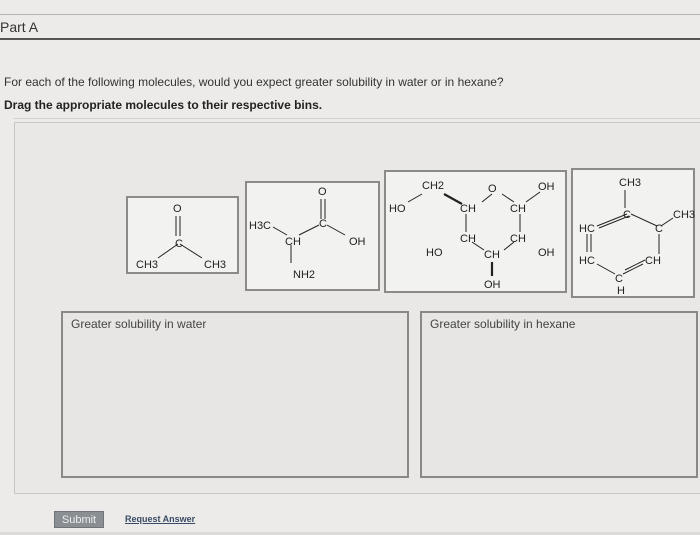 The width and height of the screenshot is (700, 535). What do you see at coordinates (546, 187) in the screenshot?
I see `atom-oh-top: OH` at bounding box center [546, 187].